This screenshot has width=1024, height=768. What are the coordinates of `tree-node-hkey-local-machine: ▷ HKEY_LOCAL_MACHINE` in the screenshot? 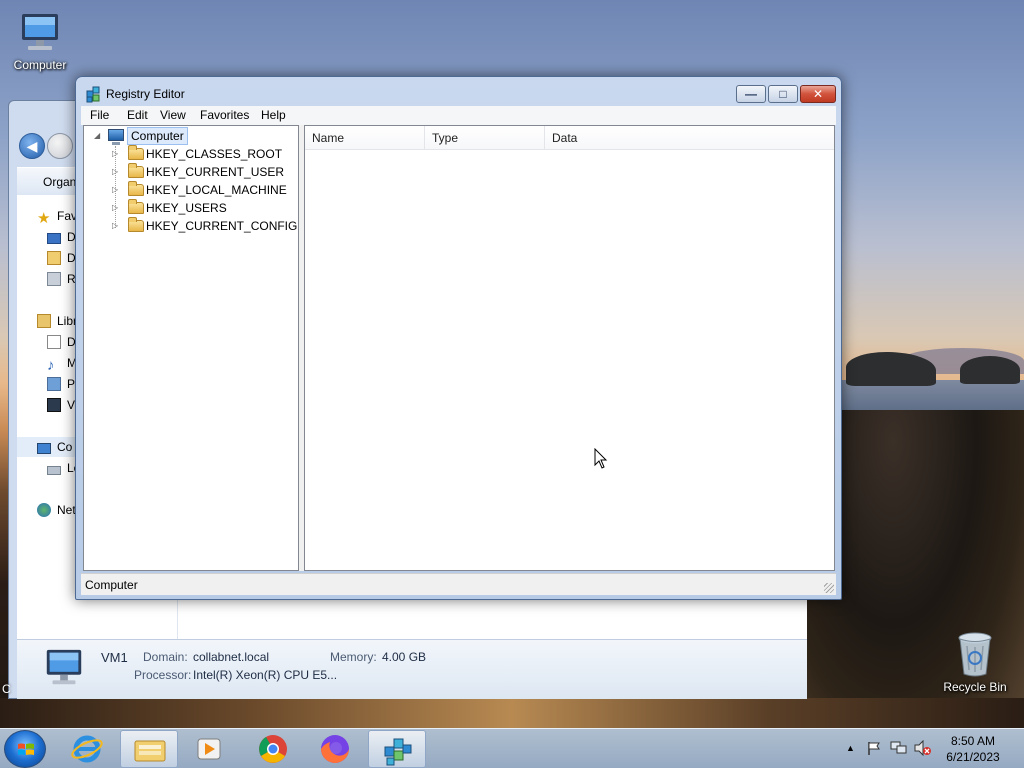 It's located at (203, 190).